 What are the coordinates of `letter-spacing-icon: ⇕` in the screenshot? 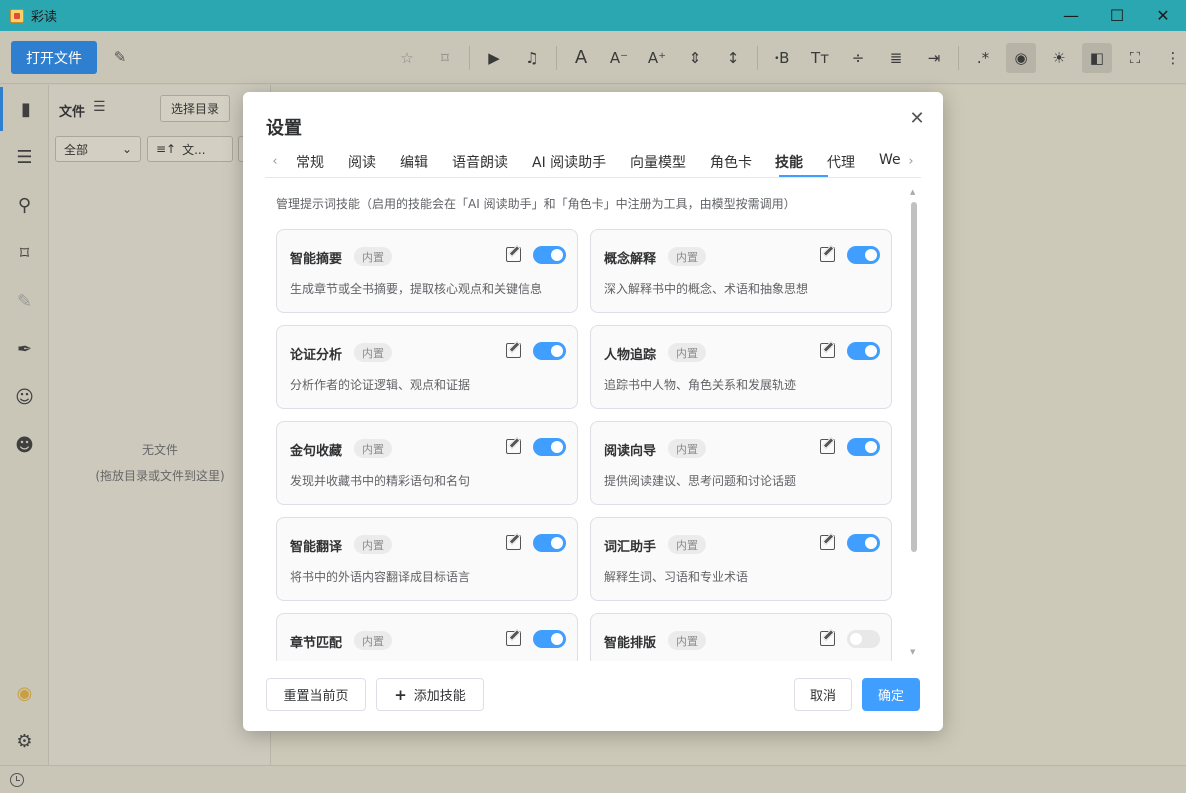 It's located at (695, 58).